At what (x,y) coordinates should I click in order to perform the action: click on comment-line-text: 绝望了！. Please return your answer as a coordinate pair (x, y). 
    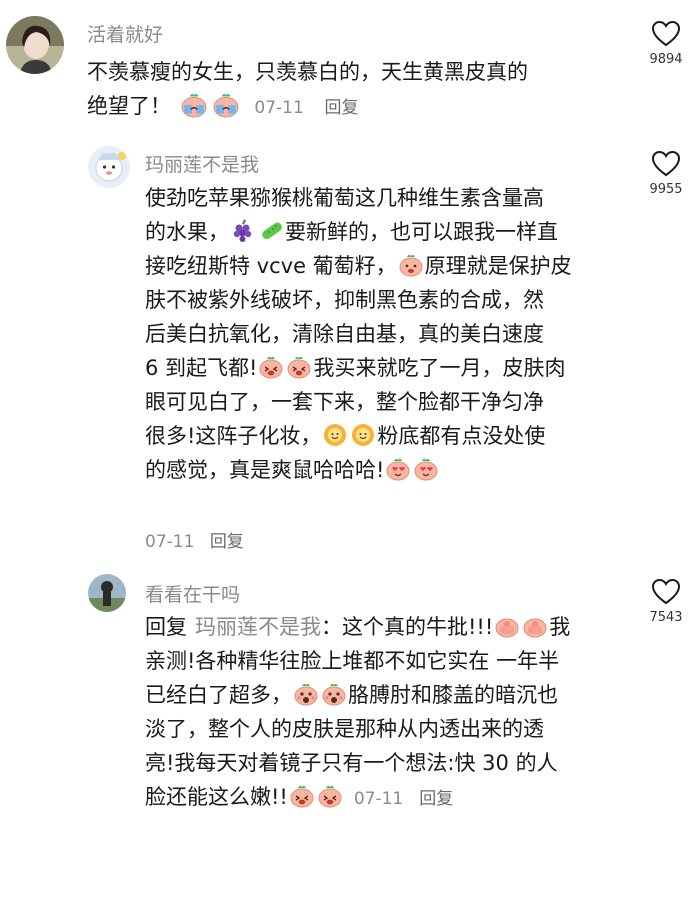
    Looking at the image, I should click on (129, 106).